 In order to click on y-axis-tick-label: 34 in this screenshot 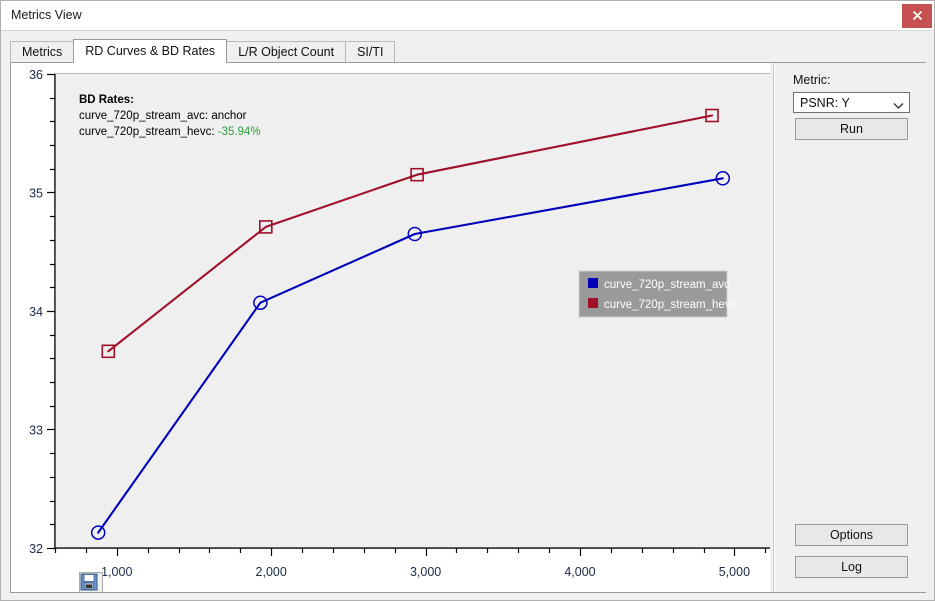, I will do `click(36, 312)`.